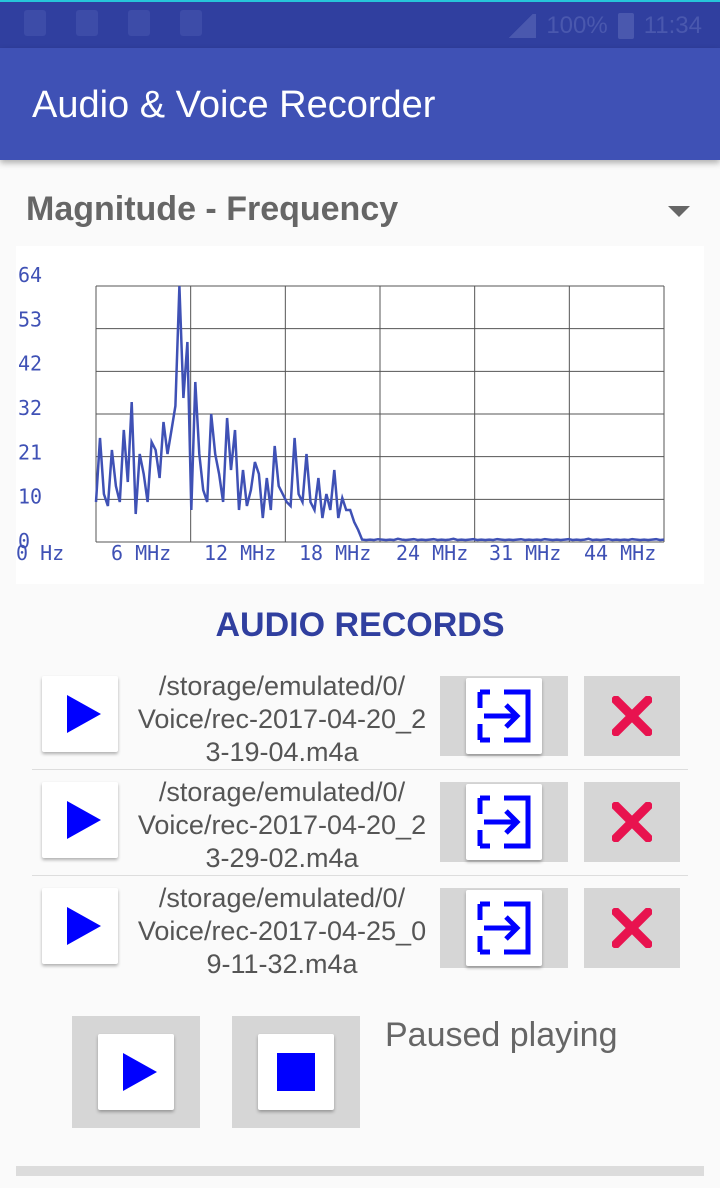 Image resolution: width=720 pixels, height=1188 pixels. Describe the element at coordinates (212, 209) in the screenshot. I see `spinner-selected-value: Magnitude - Frequency` at that location.